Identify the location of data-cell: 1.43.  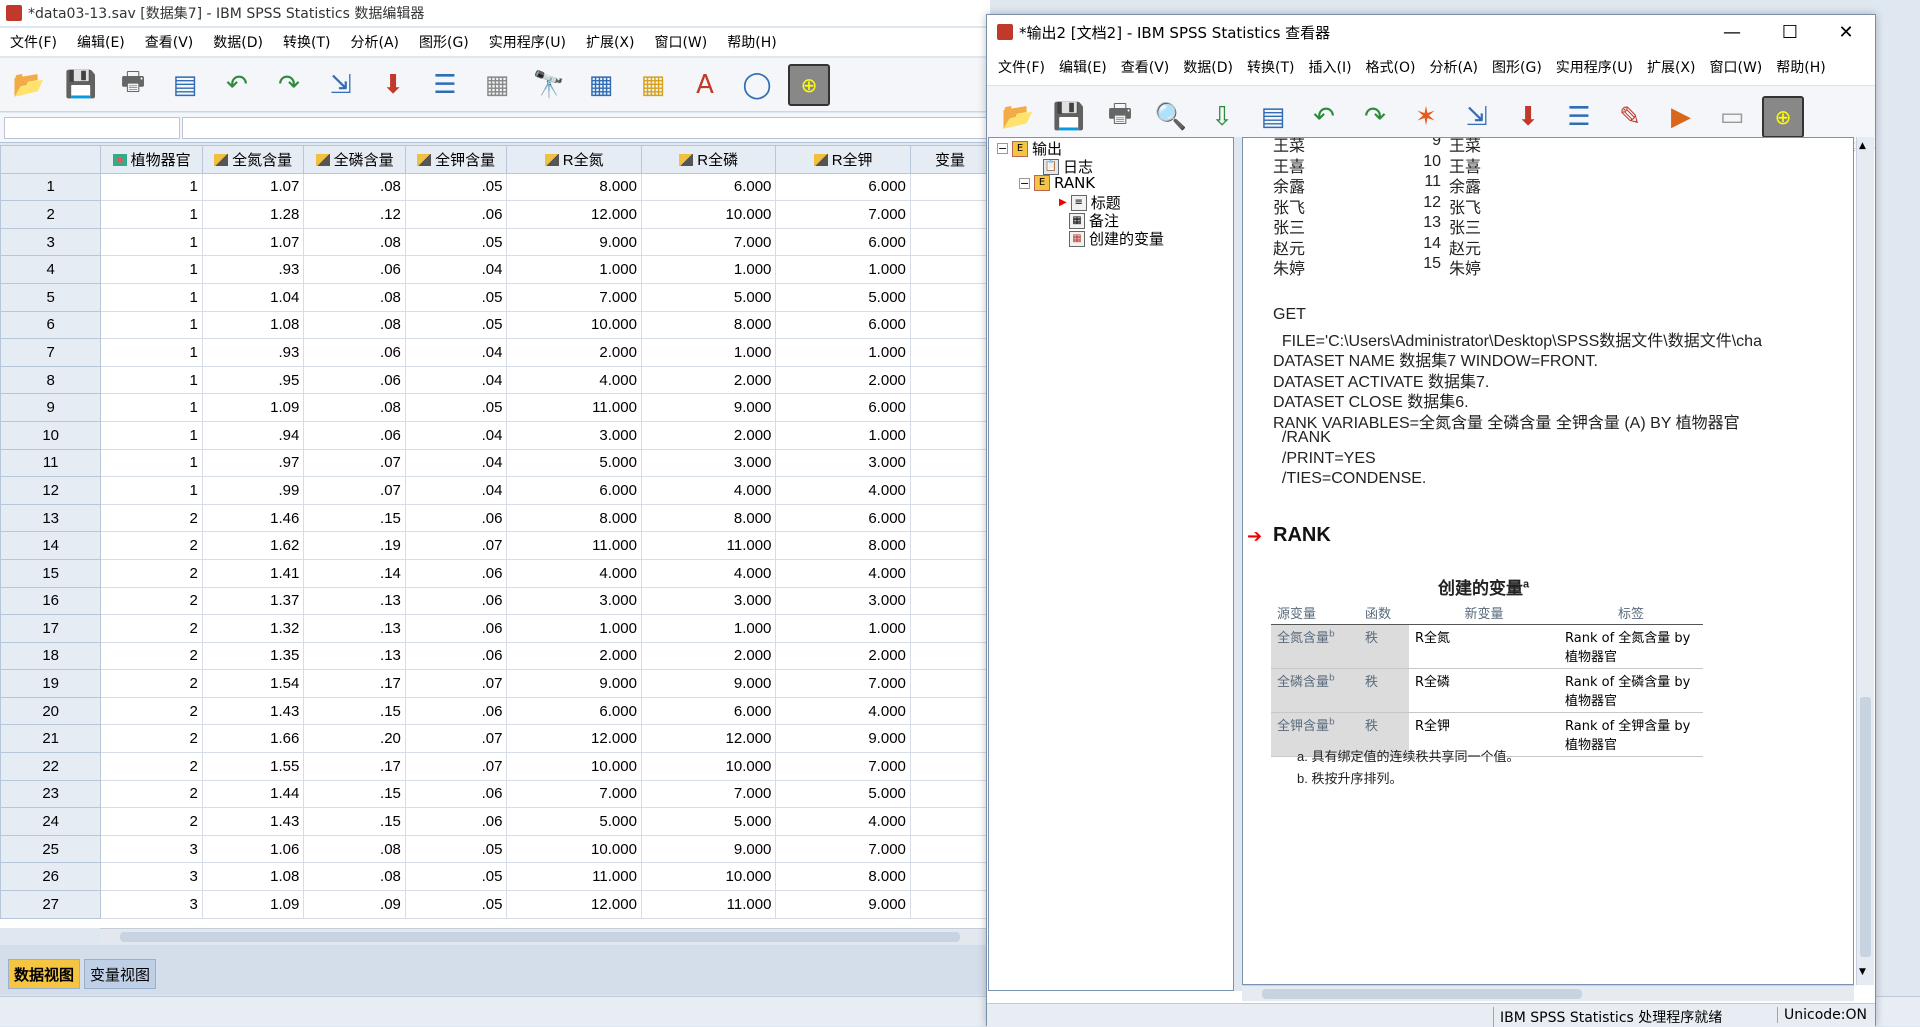
(253, 711).